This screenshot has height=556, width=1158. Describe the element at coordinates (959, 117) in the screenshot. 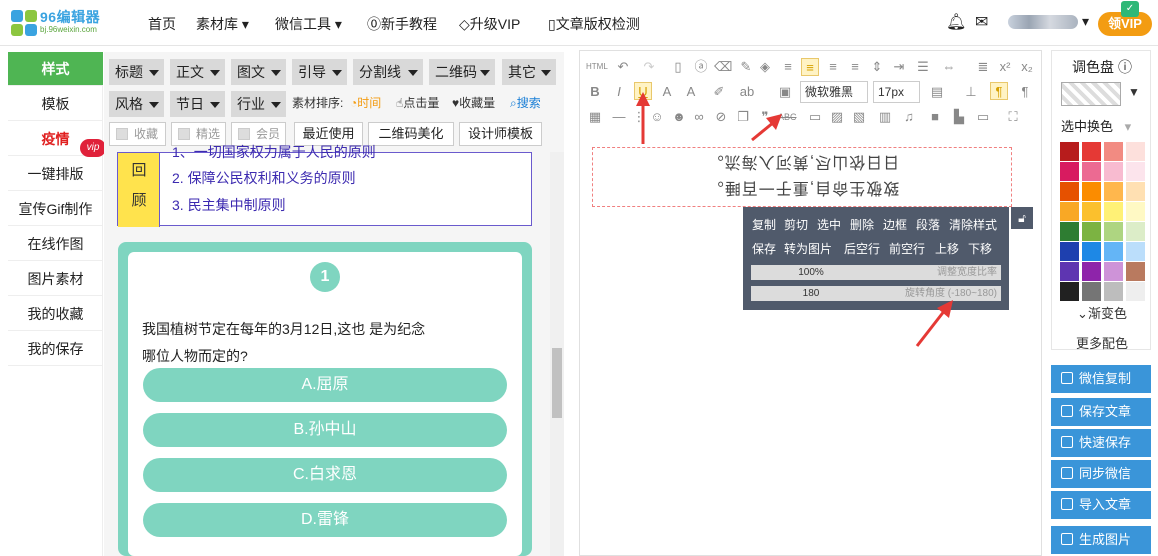

I see `shop-icon: ▙` at that location.